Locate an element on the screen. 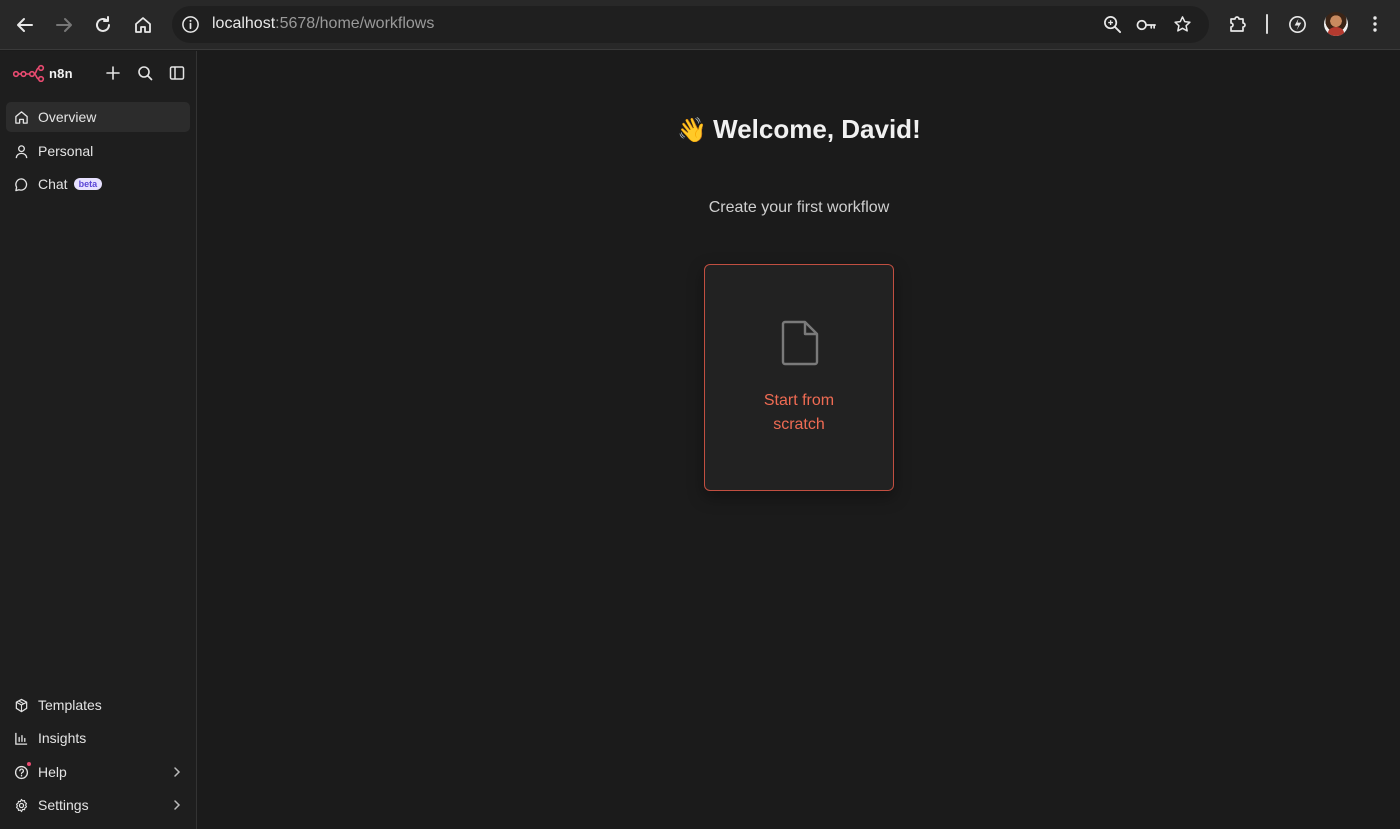 Image resolution: width=1400 pixels, height=829 pixels. sidebar-item-insights: Insights is located at coordinates (98, 738).